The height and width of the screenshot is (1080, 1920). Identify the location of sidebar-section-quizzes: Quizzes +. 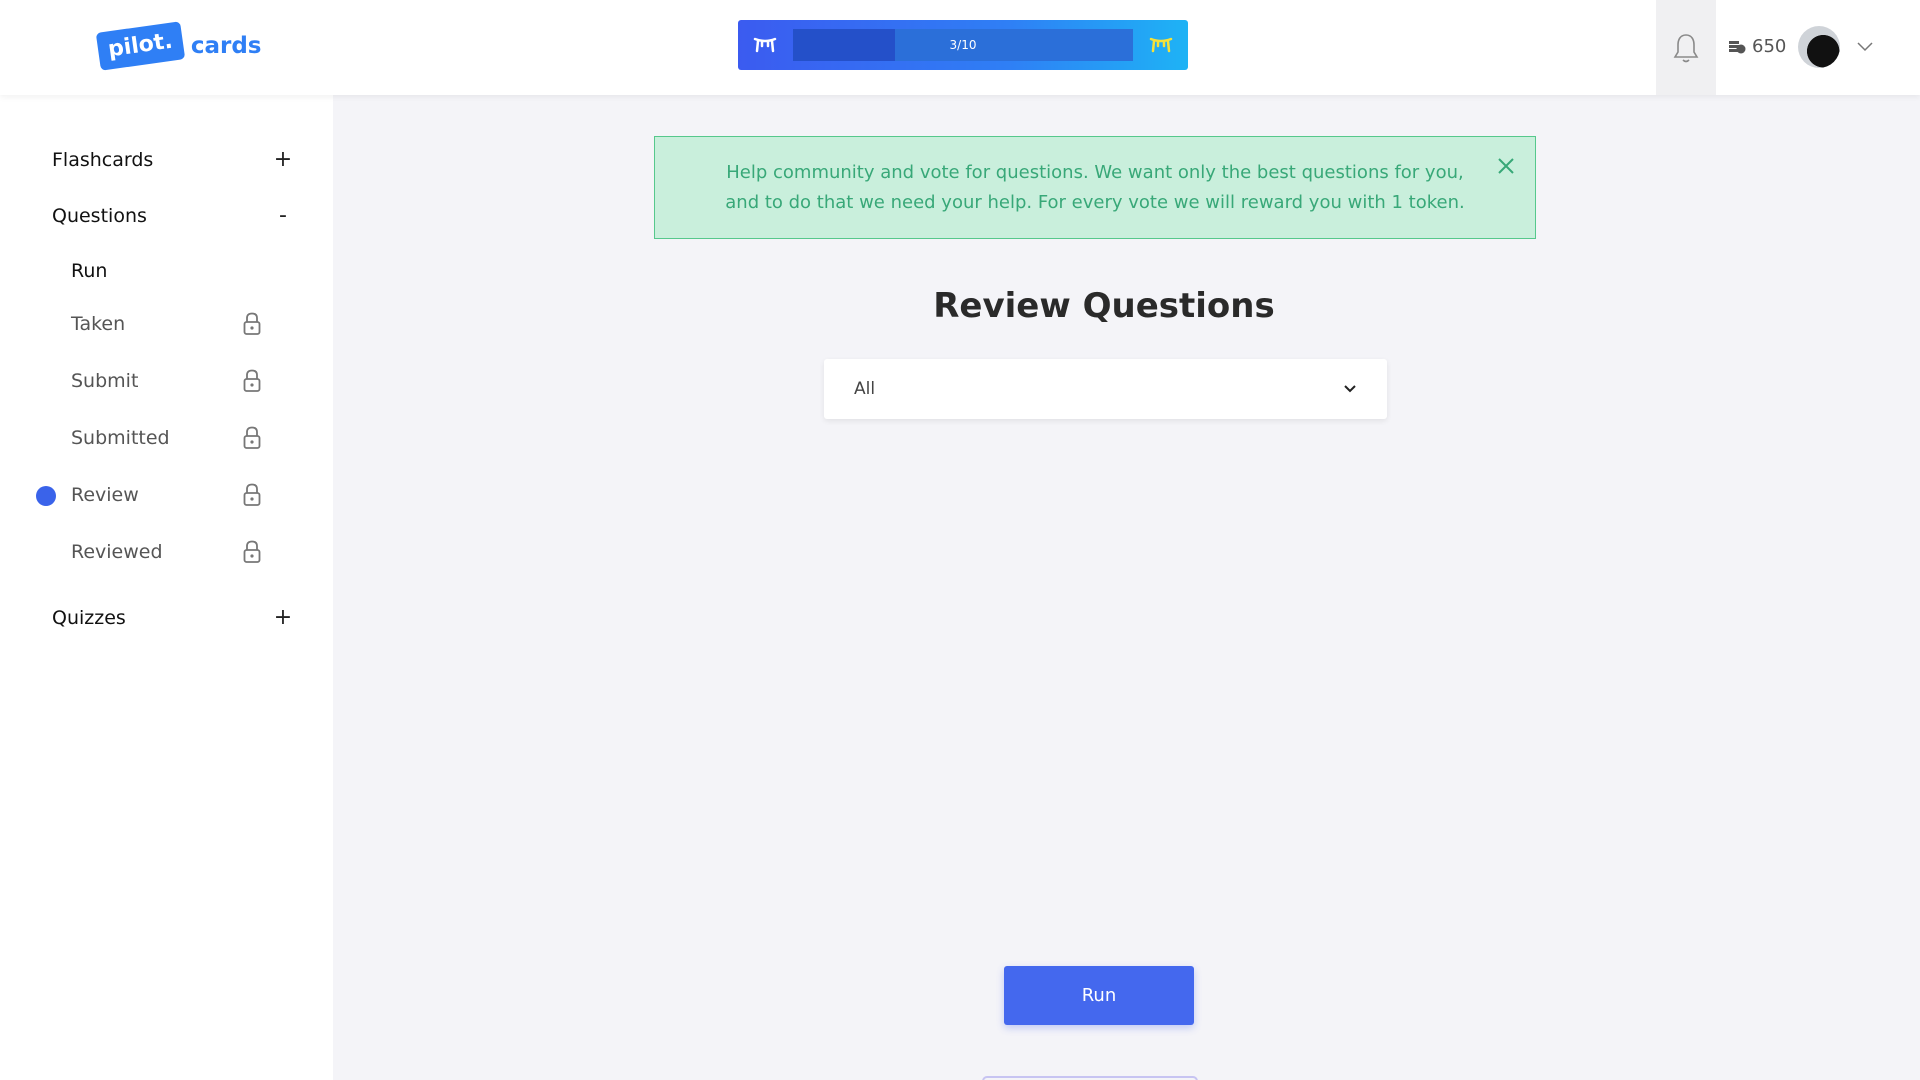
(172, 617).